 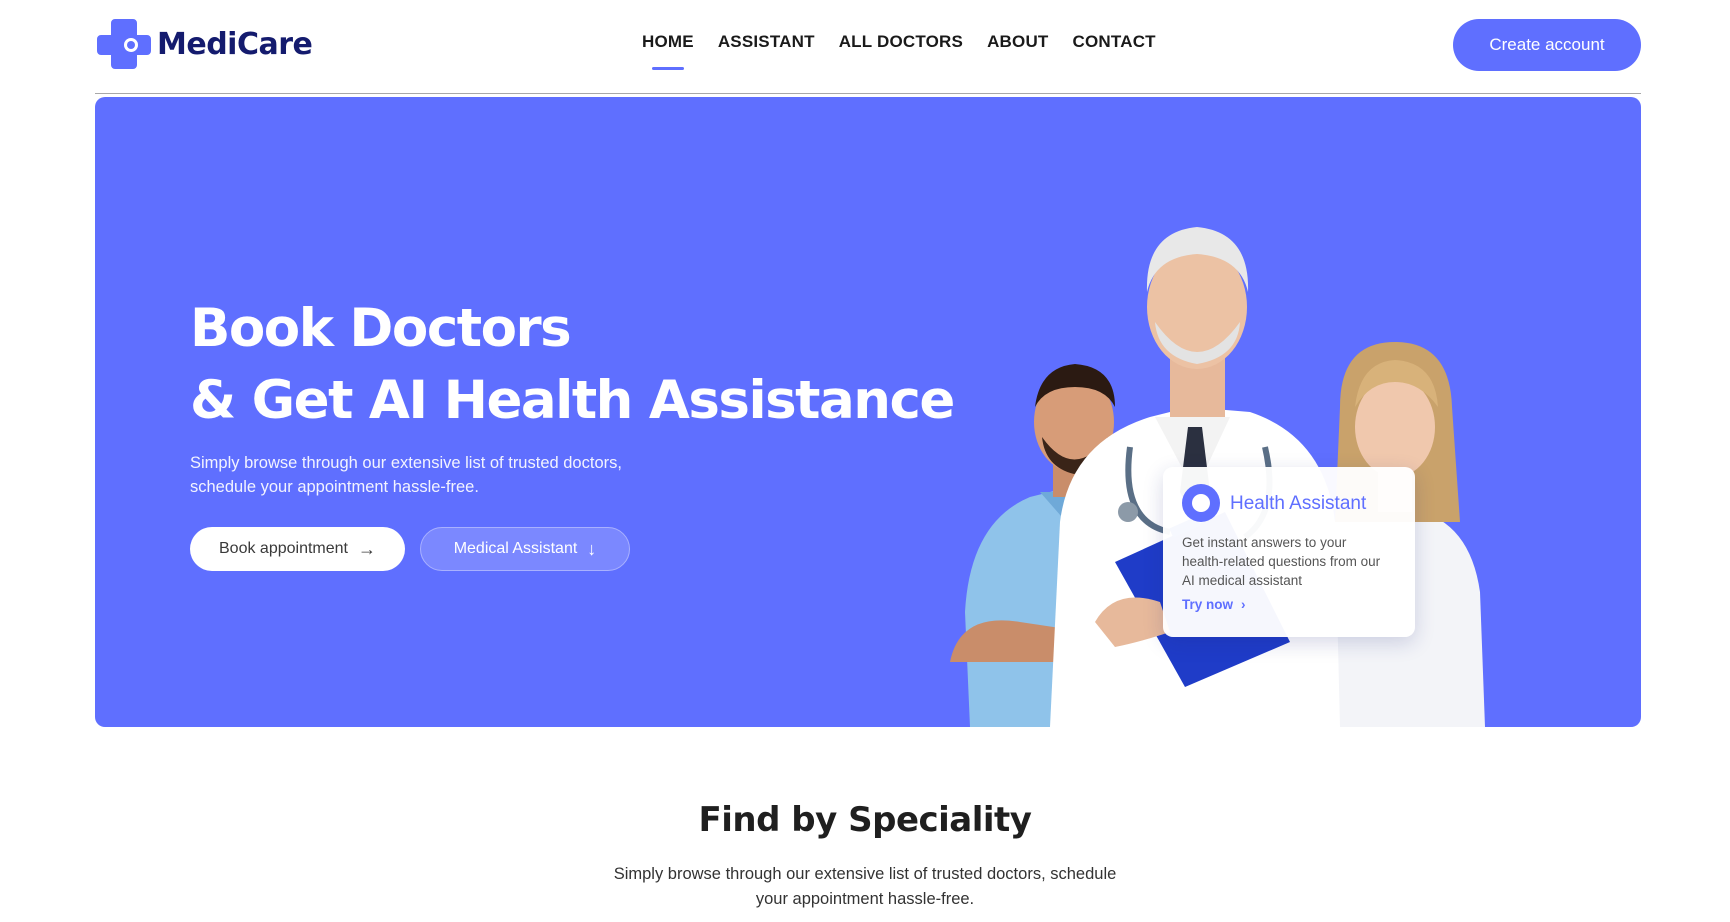 What do you see at coordinates (1208, 604) in the screenshot?
I see `try-now-label: Try now` at bounding box center [1208, 604].